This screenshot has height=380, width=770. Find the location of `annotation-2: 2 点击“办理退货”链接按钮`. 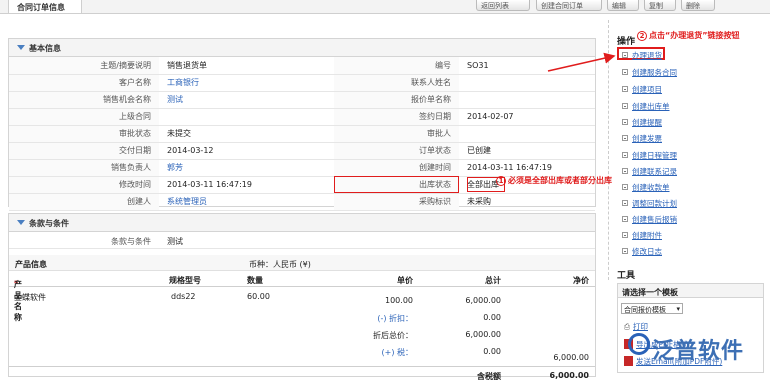

annotation-2: 2 点击“办理退货”链接按钮 is located at coordinates (688, 35).